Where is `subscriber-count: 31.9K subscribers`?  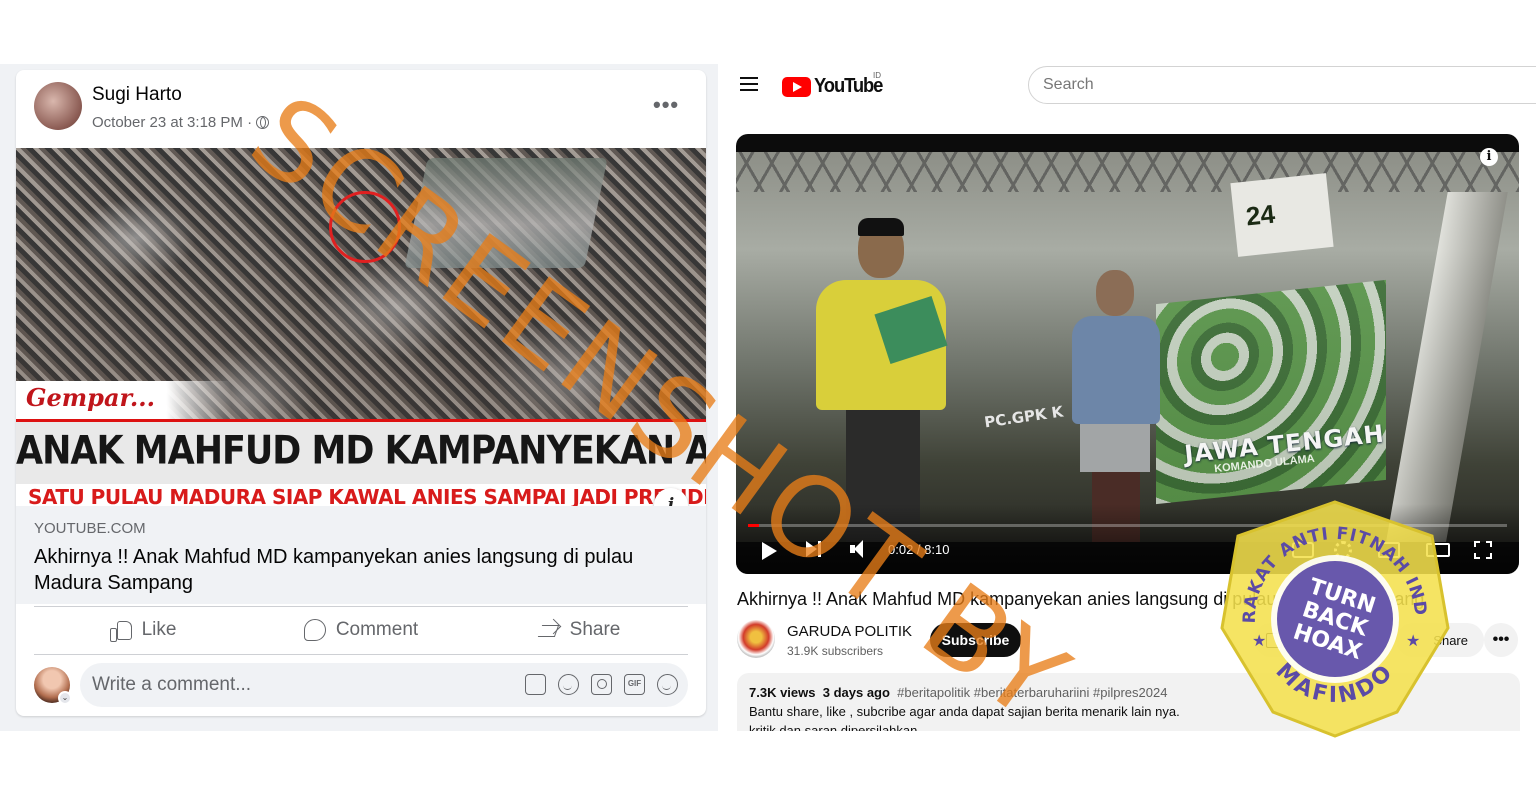 subscriber-count: 31.9K subscribers is located at coordinates (835, 651).